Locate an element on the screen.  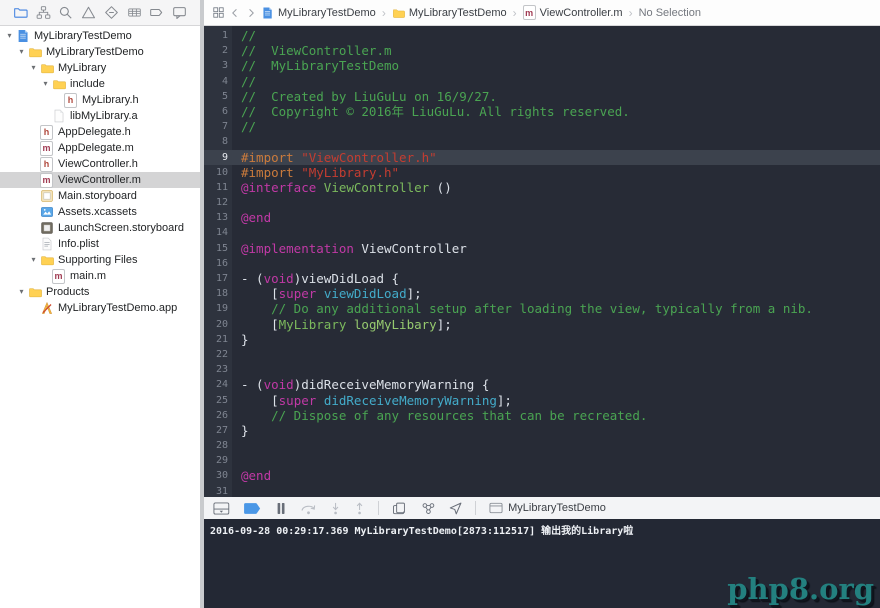
view-hierarchy-icon is located at coordinates (400, 508).